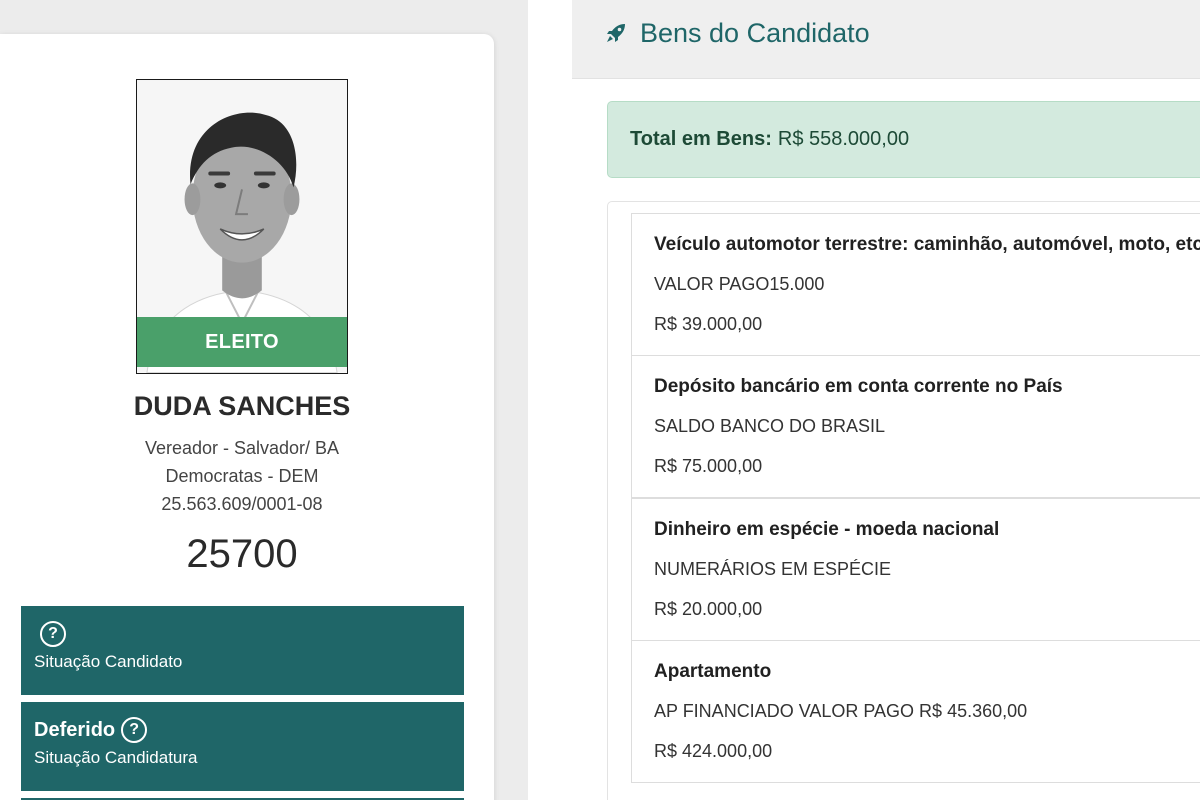  What do you see at coordinates (841, 711) in the screenshot?
I see `asset-description: AP FINANCIADO VALOR PAGO R$ 45.360,00` at bounding box center [841, 711].